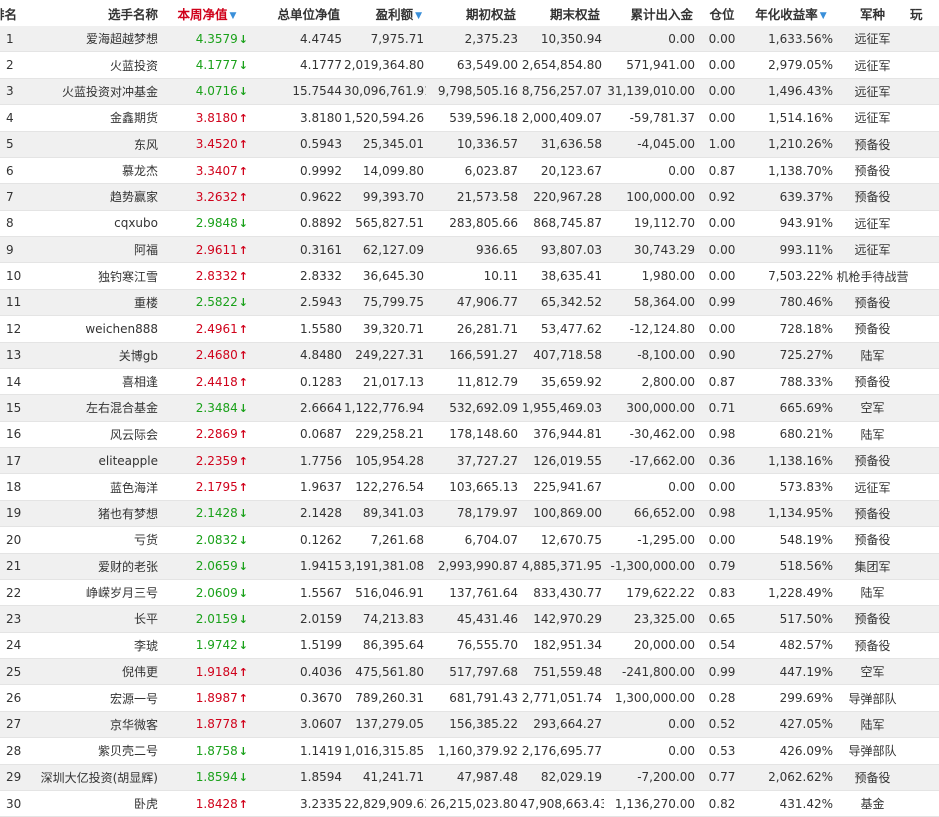 The width and height of the screenshot is (939, 817). Describe the element at coordinates (16, 514) in the screenshot. I see `rank-cell: 19` at that location.